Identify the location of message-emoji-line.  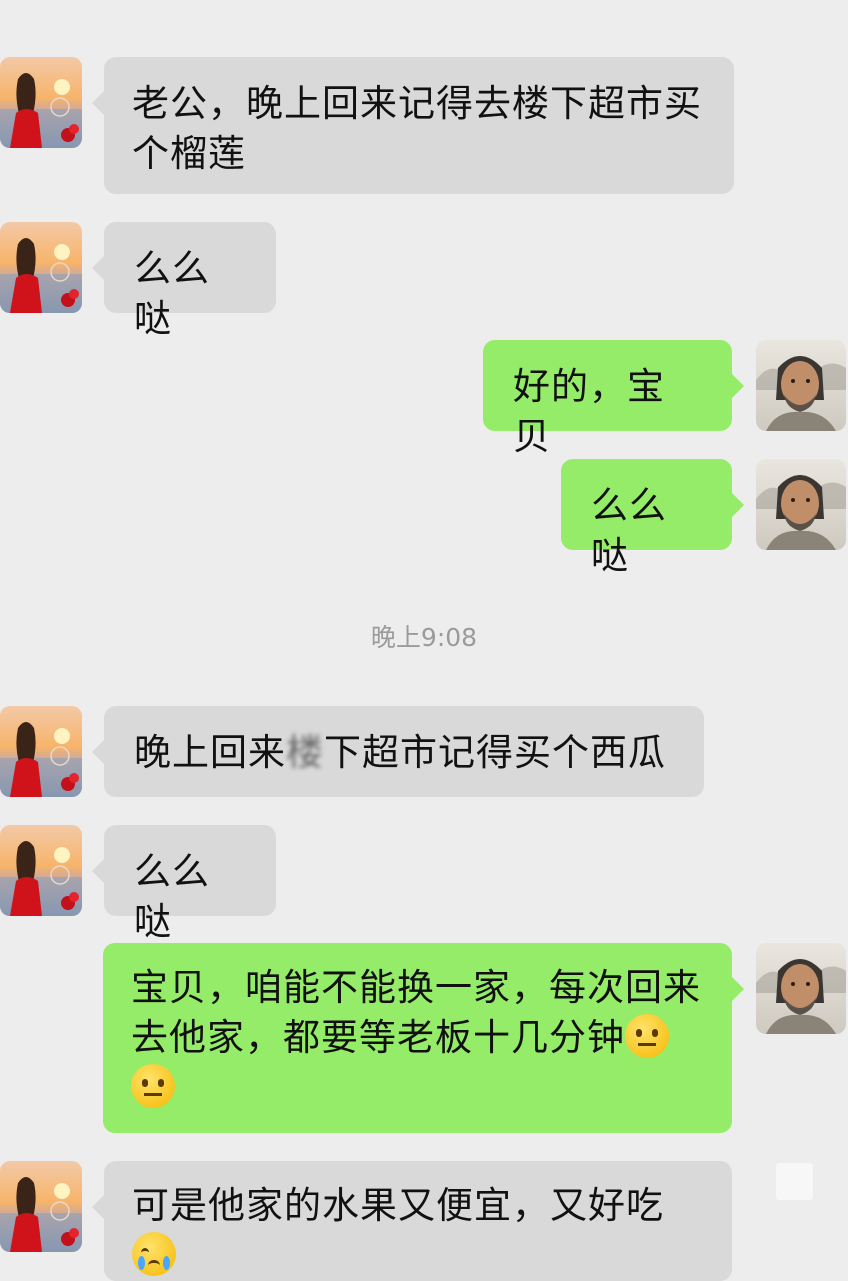
(417, 1088).